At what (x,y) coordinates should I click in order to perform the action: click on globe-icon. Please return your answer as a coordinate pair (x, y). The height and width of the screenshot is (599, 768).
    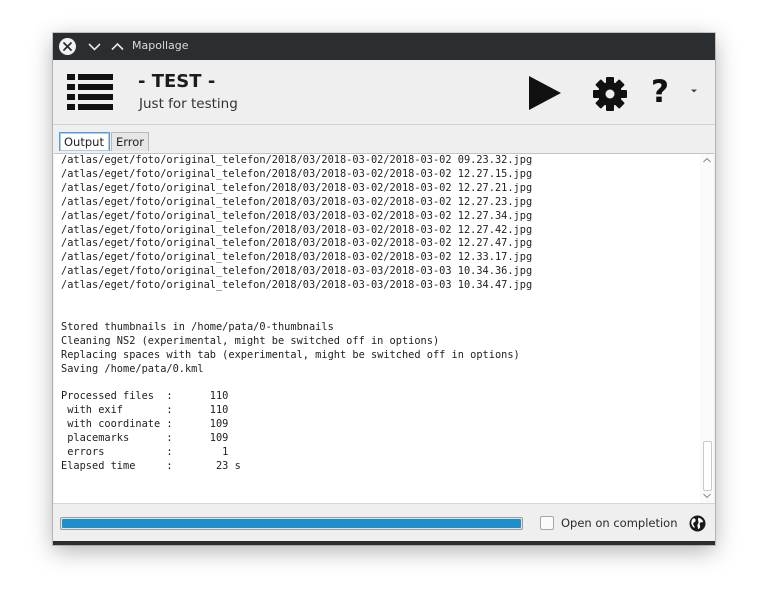
    Looking at the image, I should click on (697, 523).